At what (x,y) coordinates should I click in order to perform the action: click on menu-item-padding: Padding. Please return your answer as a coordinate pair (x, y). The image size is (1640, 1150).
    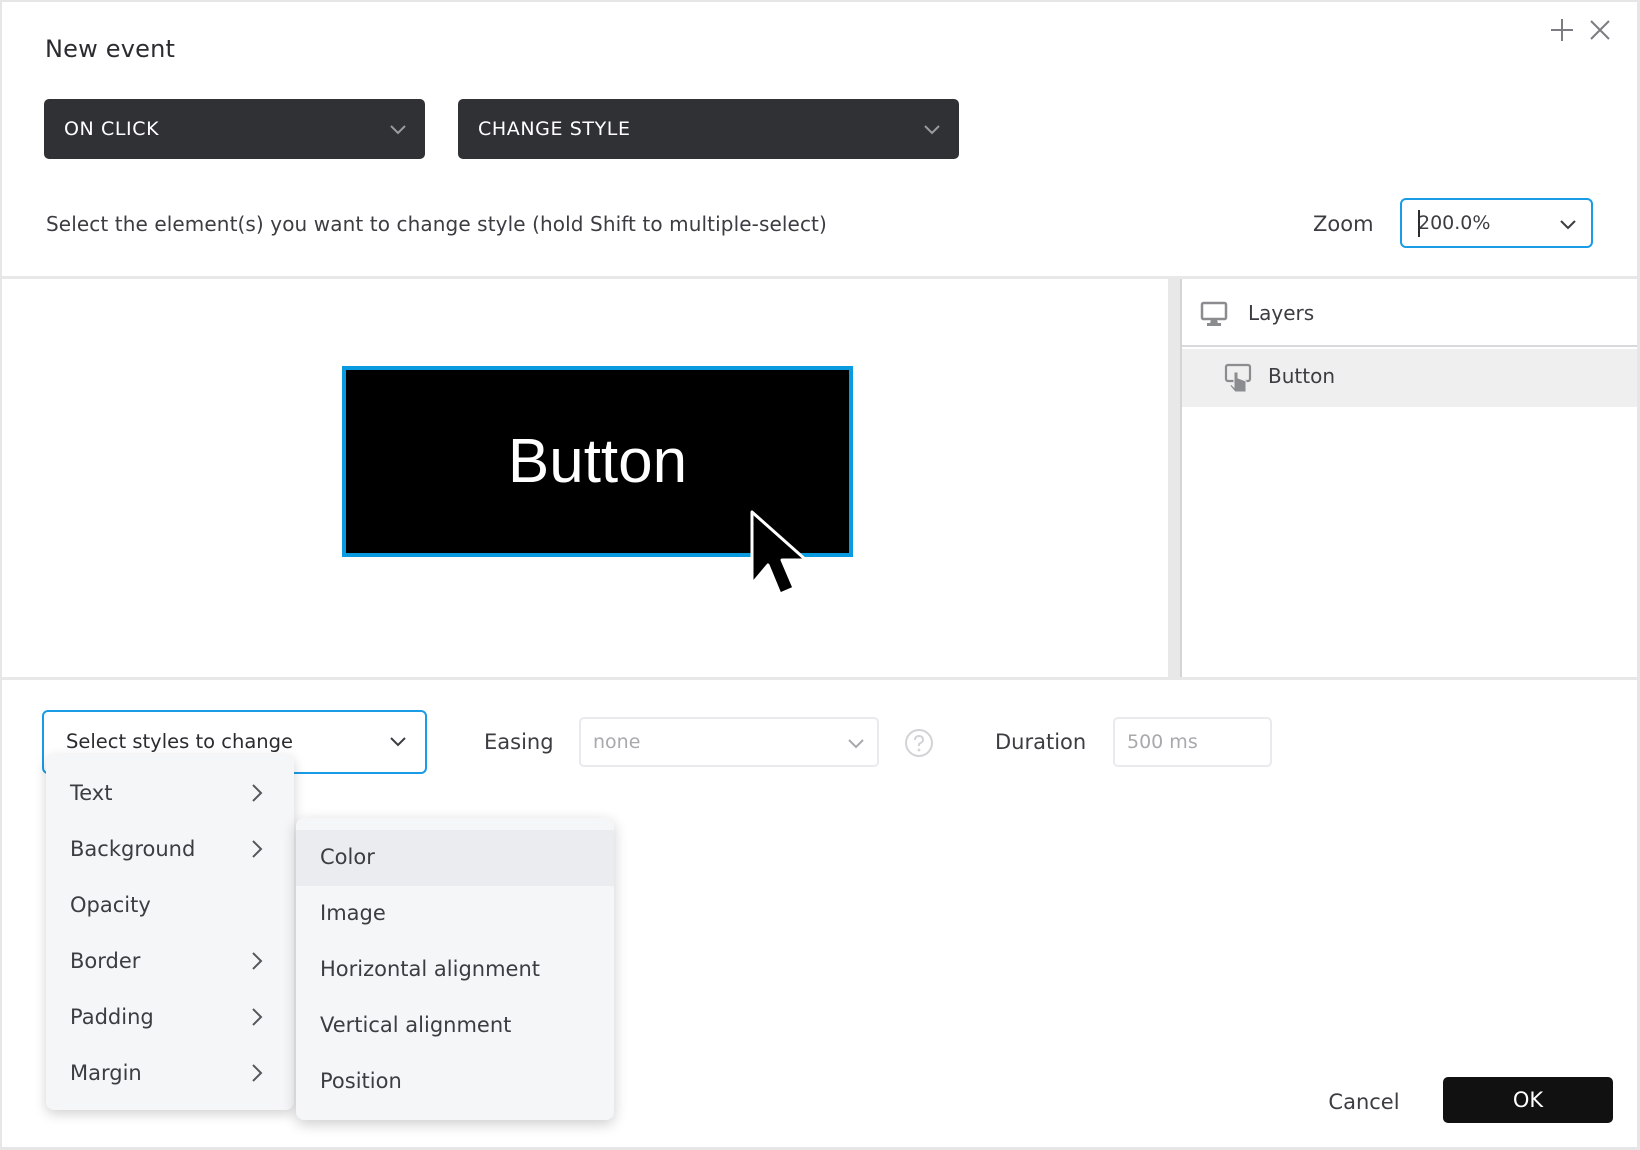
    Looking at the image, I should click on (170, 1018).